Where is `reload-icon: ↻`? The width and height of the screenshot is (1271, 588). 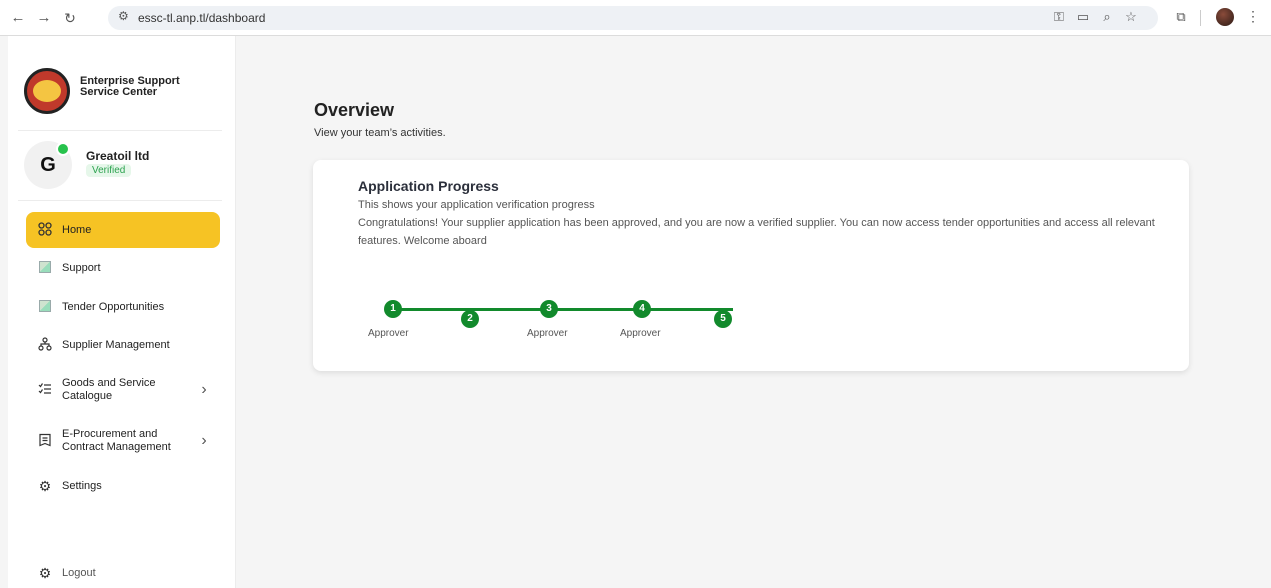 reload-icon: ↻ is located at coordinates (70, 18).